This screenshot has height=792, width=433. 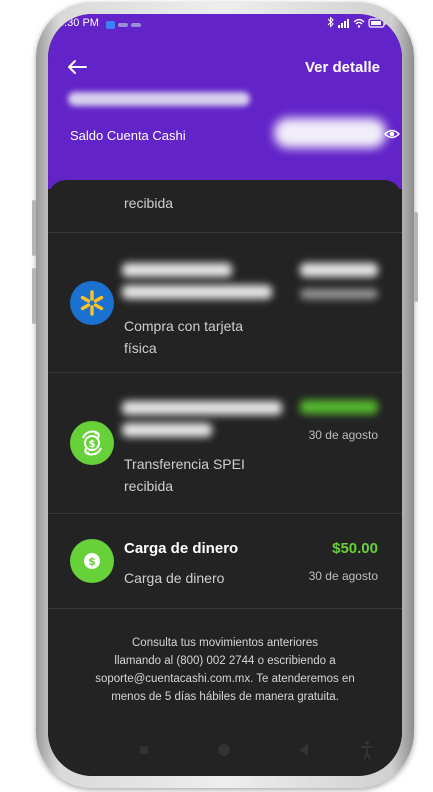 I want to click on transaction-description: Carga de dinero, so click(x=174, y=578).